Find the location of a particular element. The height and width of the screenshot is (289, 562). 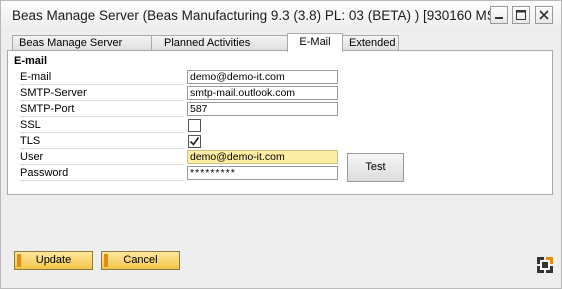

tls-label: TLS is located at coordinates (102, 142).